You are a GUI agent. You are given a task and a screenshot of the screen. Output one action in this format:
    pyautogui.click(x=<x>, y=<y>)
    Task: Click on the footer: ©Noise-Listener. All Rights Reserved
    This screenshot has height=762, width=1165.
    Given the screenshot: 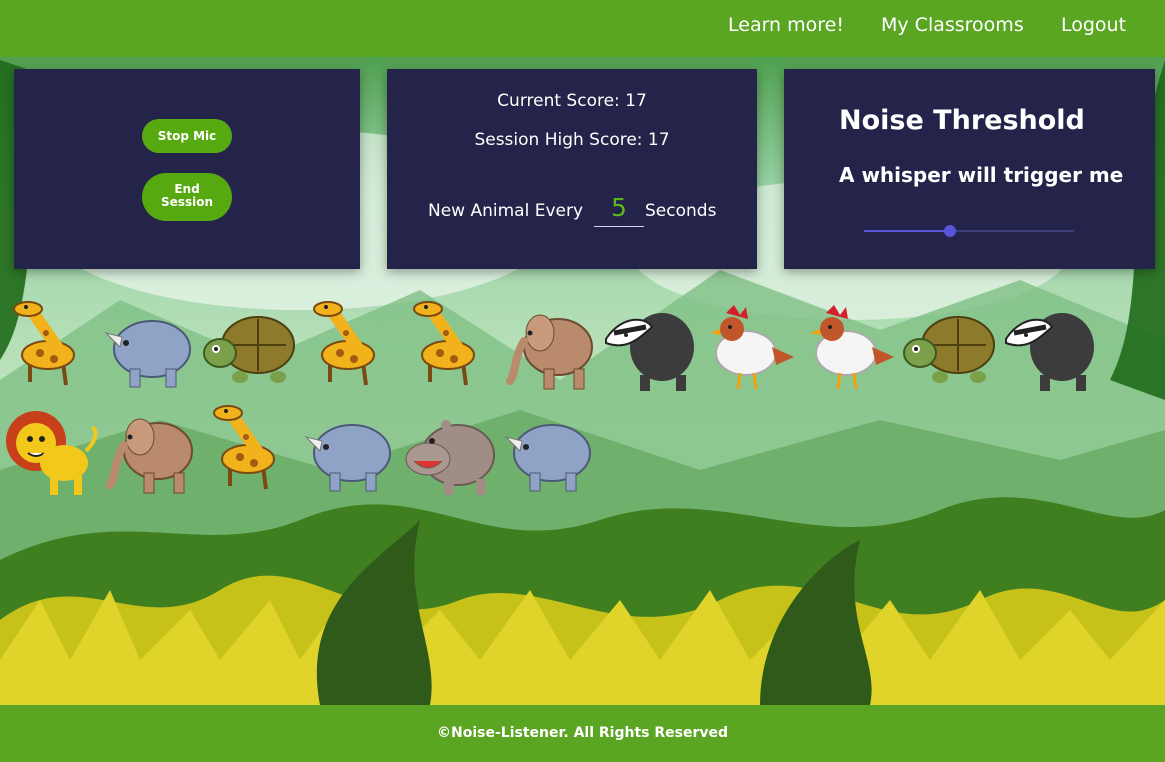 What is the action you would take?
    pyautogui.click(x=582, y=733)
    